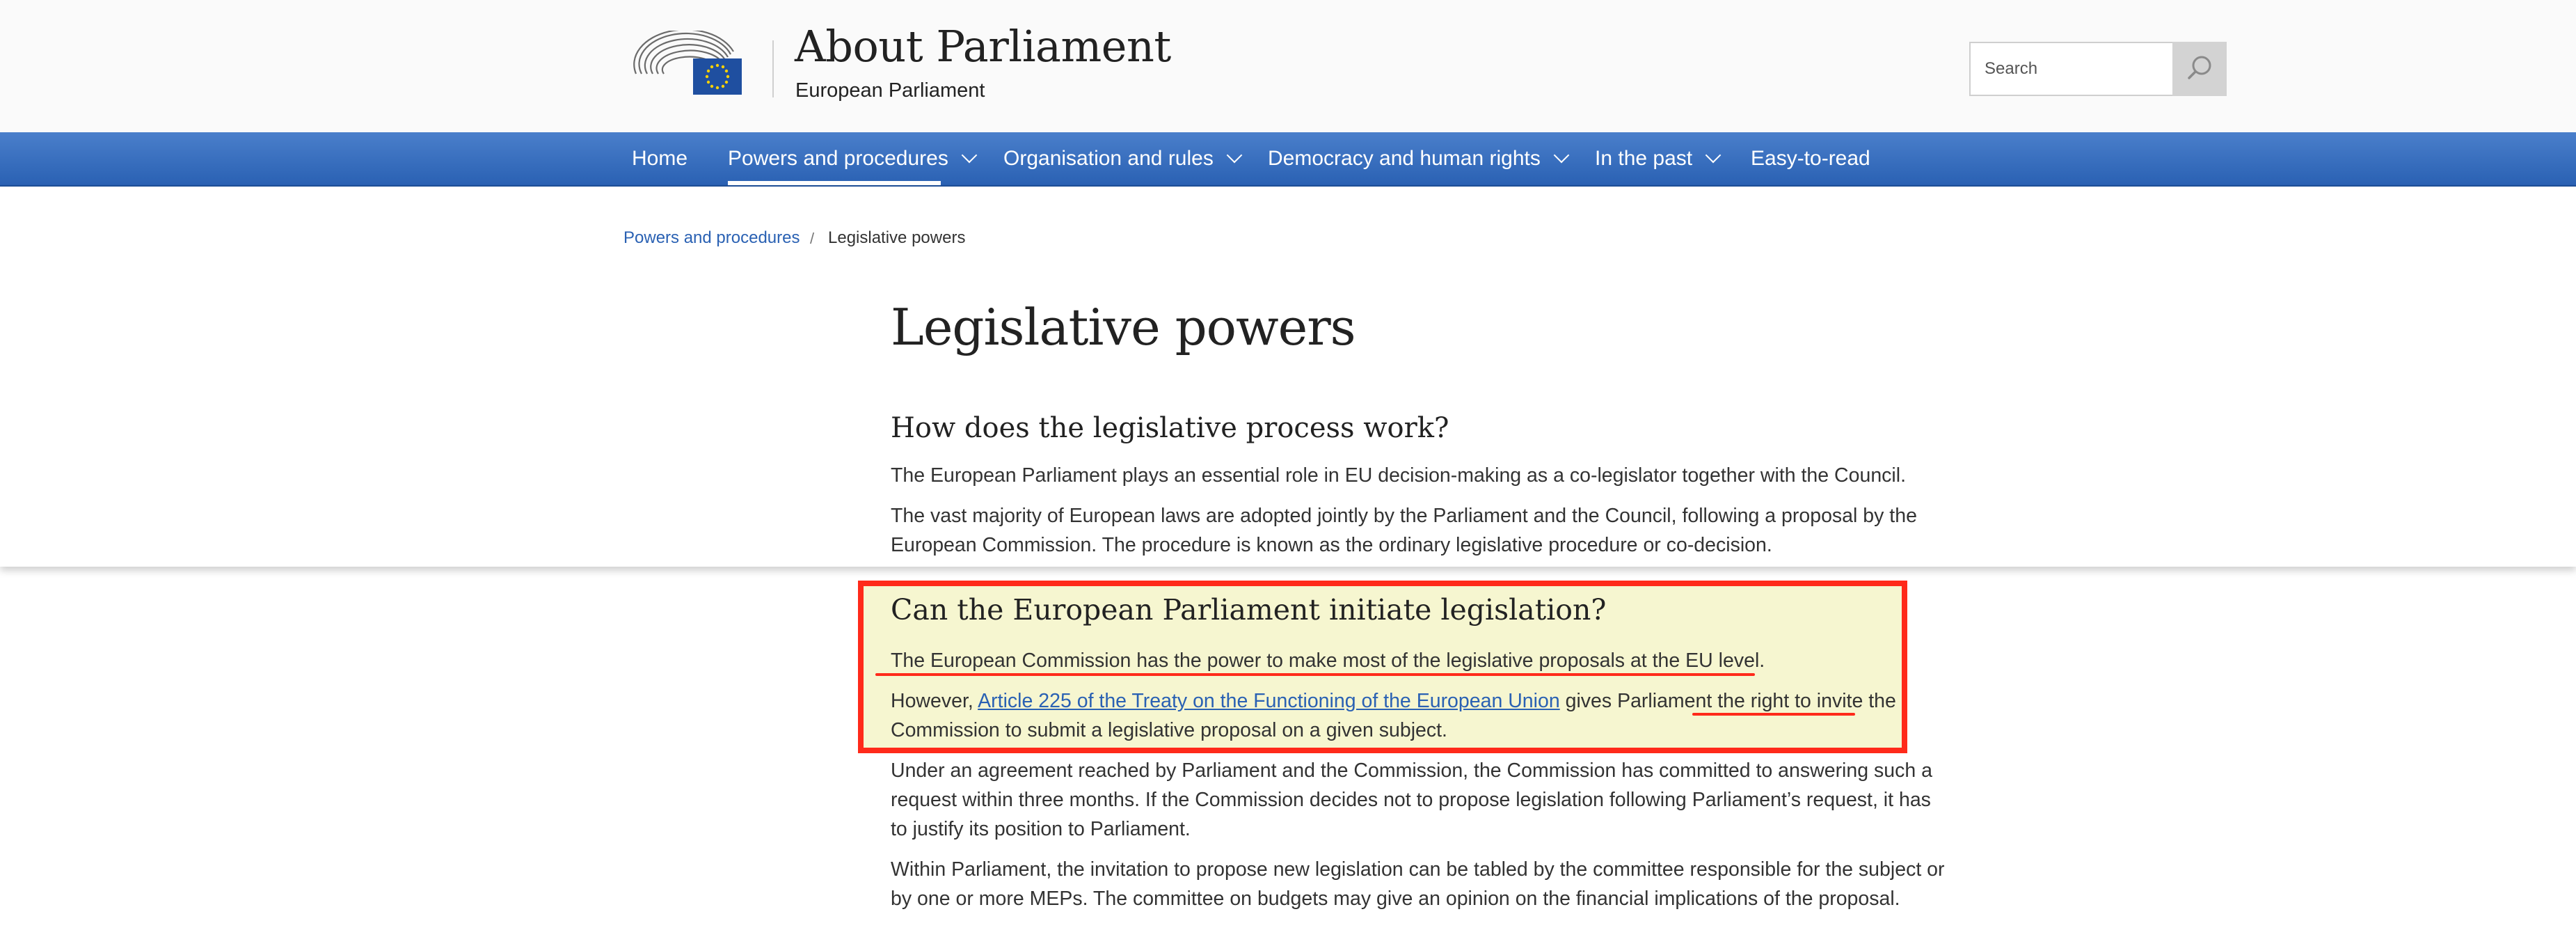 The width and height of the screenshot is (2576, 937). I want to click on page-title: Legislative powers, so click(1123, 327).